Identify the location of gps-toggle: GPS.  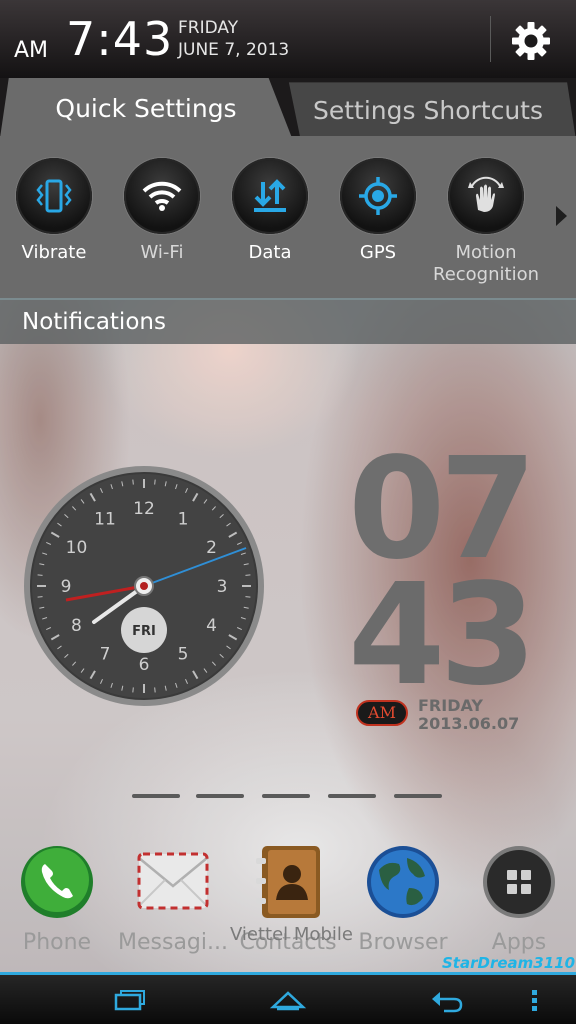
(378, 211).